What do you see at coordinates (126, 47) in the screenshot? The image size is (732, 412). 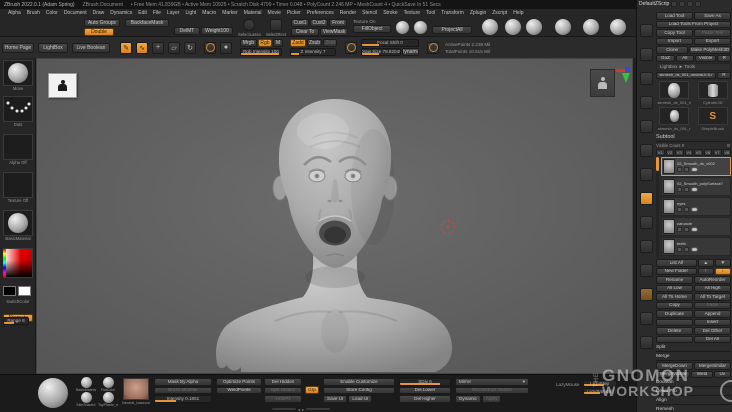 I see `edit-icon: ✎` at bounding box center [126, 47].